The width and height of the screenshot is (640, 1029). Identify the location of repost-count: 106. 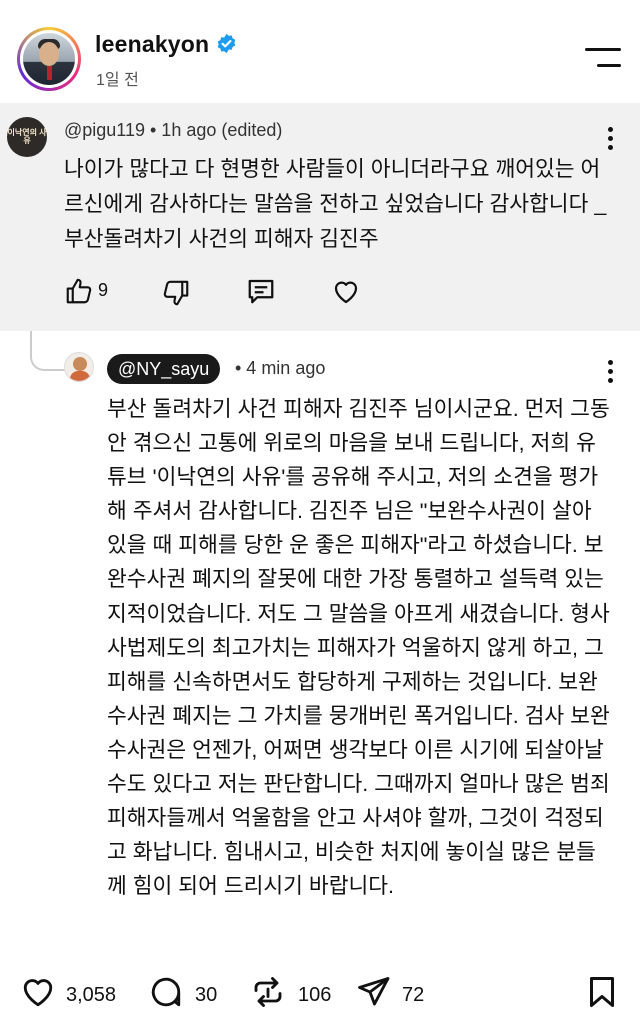
(315, 995).